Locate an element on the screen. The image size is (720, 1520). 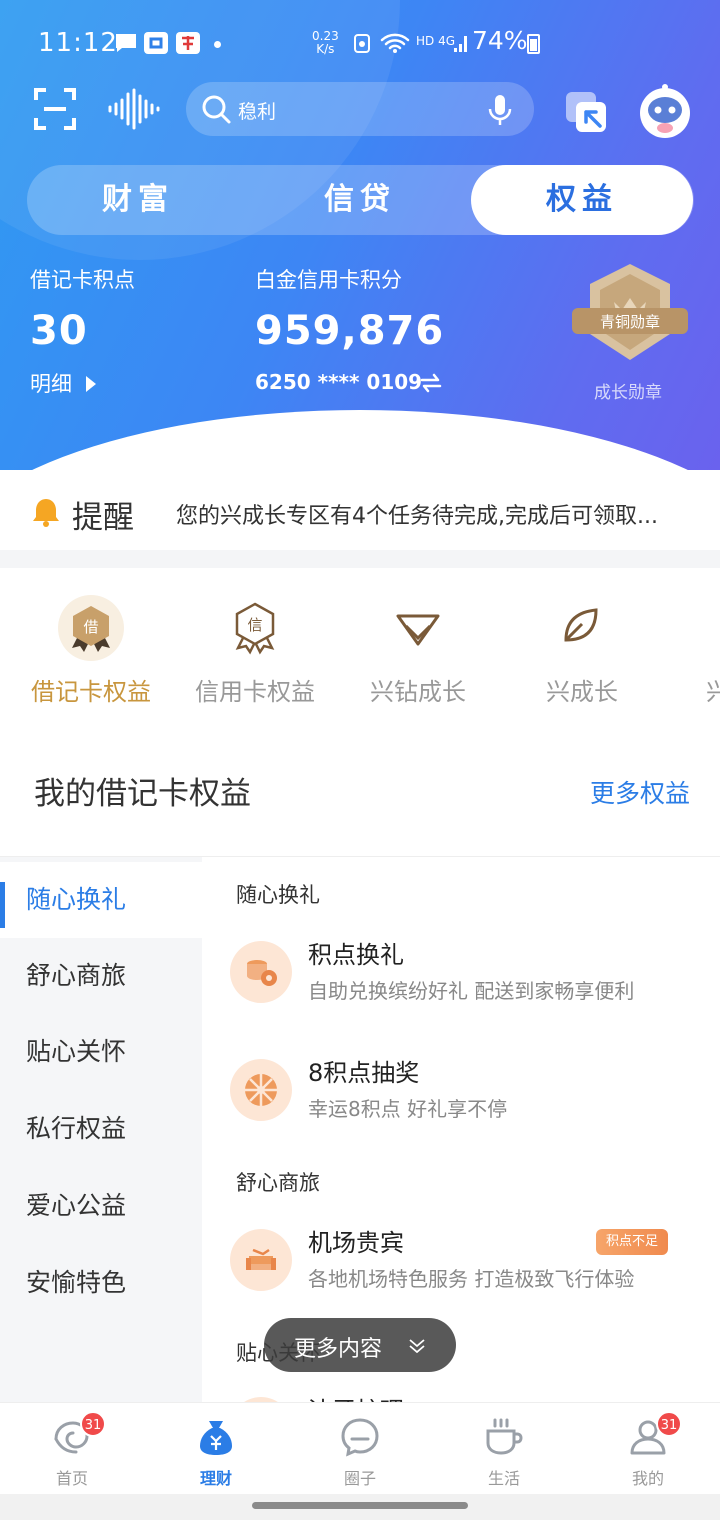
category-label: 兴 is located at coordinates (713, 692).